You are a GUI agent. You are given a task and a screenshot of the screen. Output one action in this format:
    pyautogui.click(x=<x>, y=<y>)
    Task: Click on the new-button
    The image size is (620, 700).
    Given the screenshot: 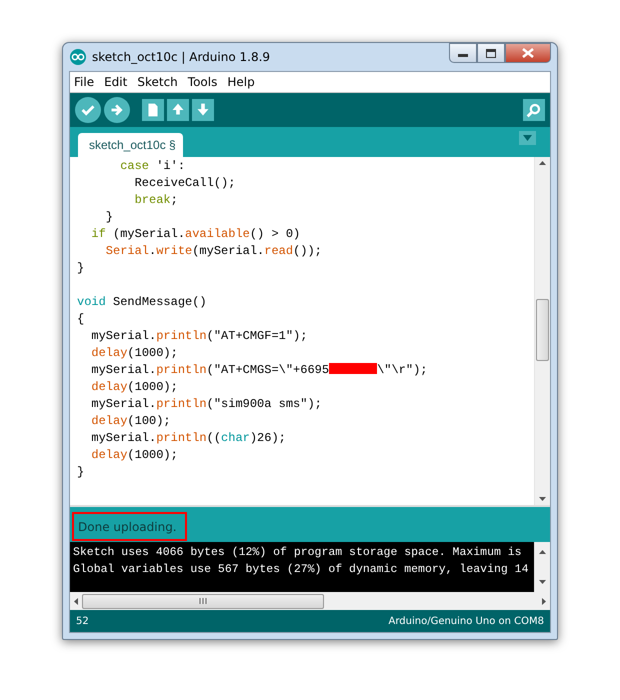 What is the action you would take?
    pyautogui.click(x=153, y=110)
    